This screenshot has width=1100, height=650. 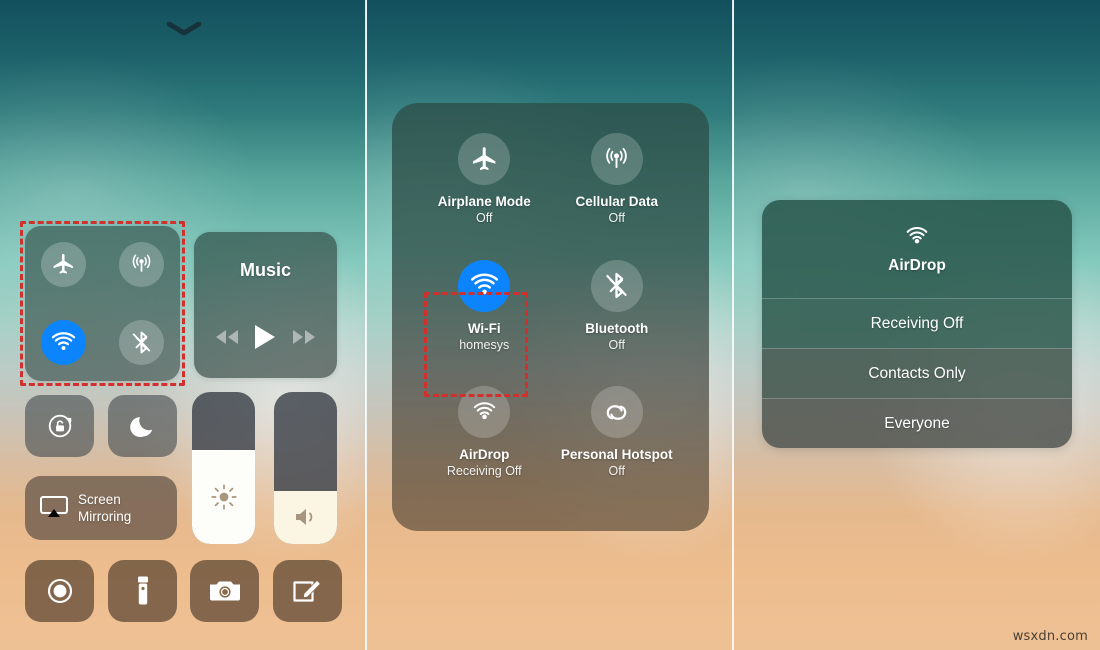 What do you see at coordinates (616, 218) in the screenshot?
I see `tile-cellular-data-state: Off` at bounding box center [616, 218].